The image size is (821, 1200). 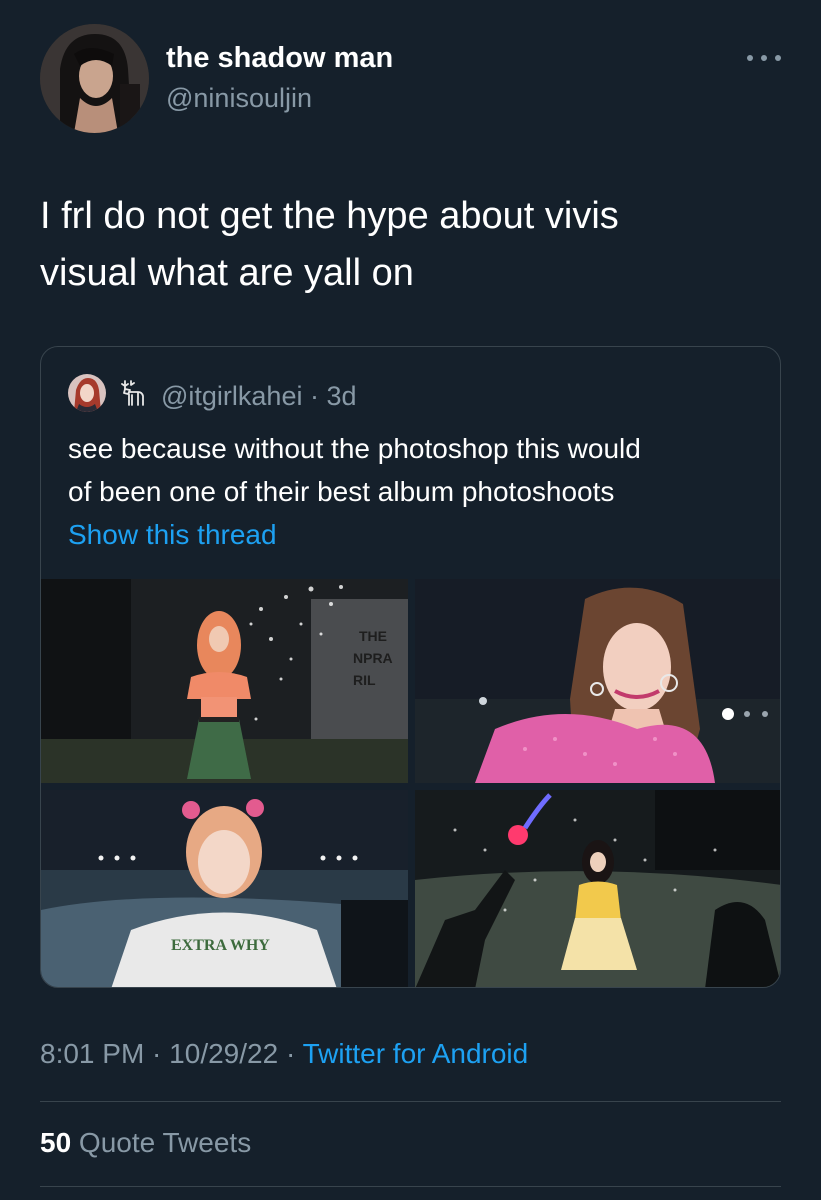 What do you see at coordinates (279, 58) in the screenshot?
I see `author-display-name: the shadow man` at bounding box center [279, 58].